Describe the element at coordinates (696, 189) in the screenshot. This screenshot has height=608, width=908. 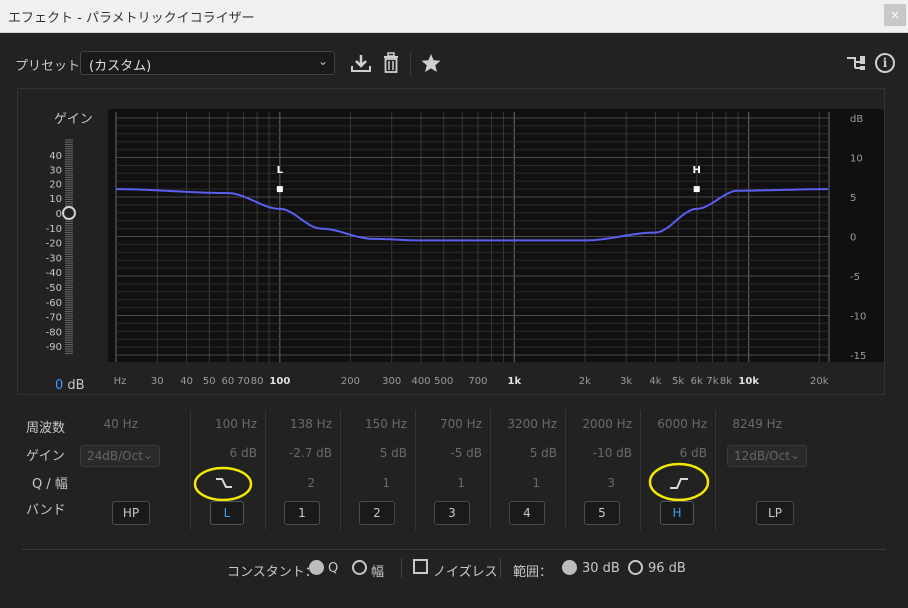
I see `band-h-marker-handle` at that location.